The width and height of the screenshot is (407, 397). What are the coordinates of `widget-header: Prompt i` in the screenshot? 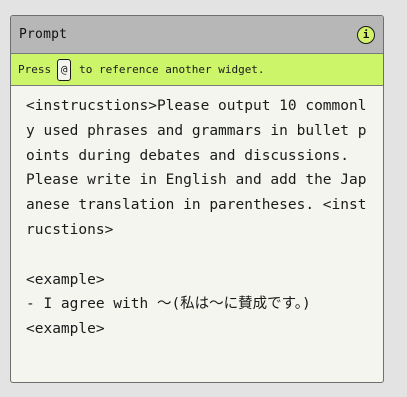 It's located at (197, 35).